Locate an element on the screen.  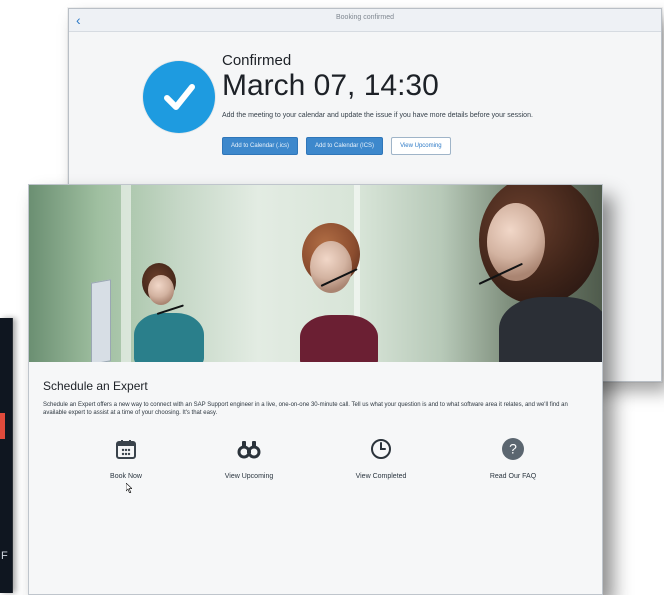
question-icon: ? is located at coordinates (513, 449).